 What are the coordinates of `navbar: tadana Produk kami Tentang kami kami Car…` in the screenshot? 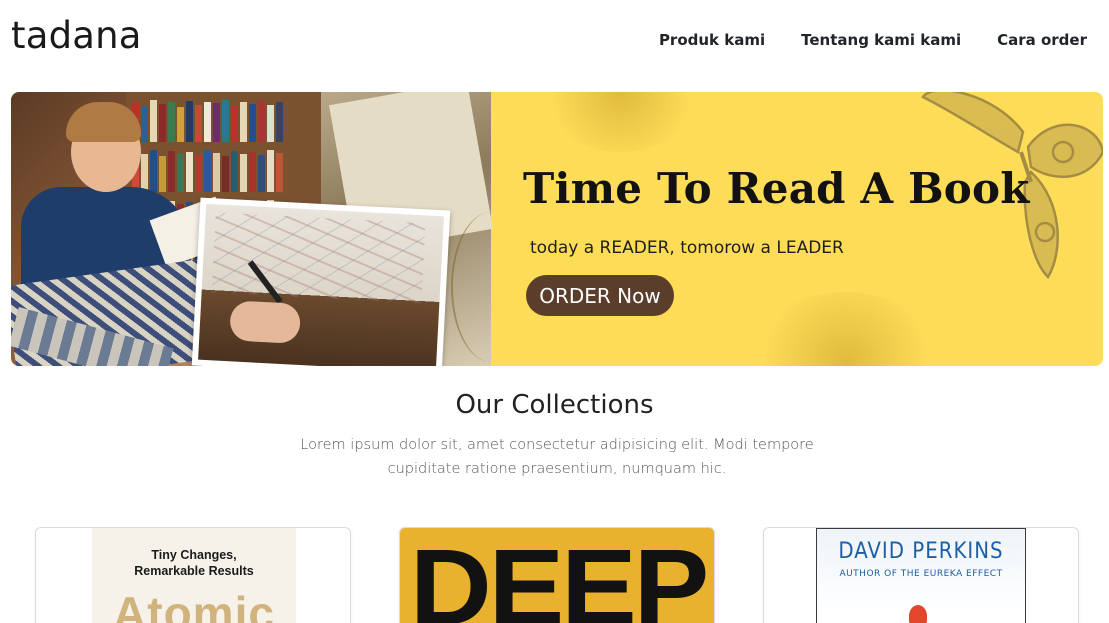 It's located at (554, 40).